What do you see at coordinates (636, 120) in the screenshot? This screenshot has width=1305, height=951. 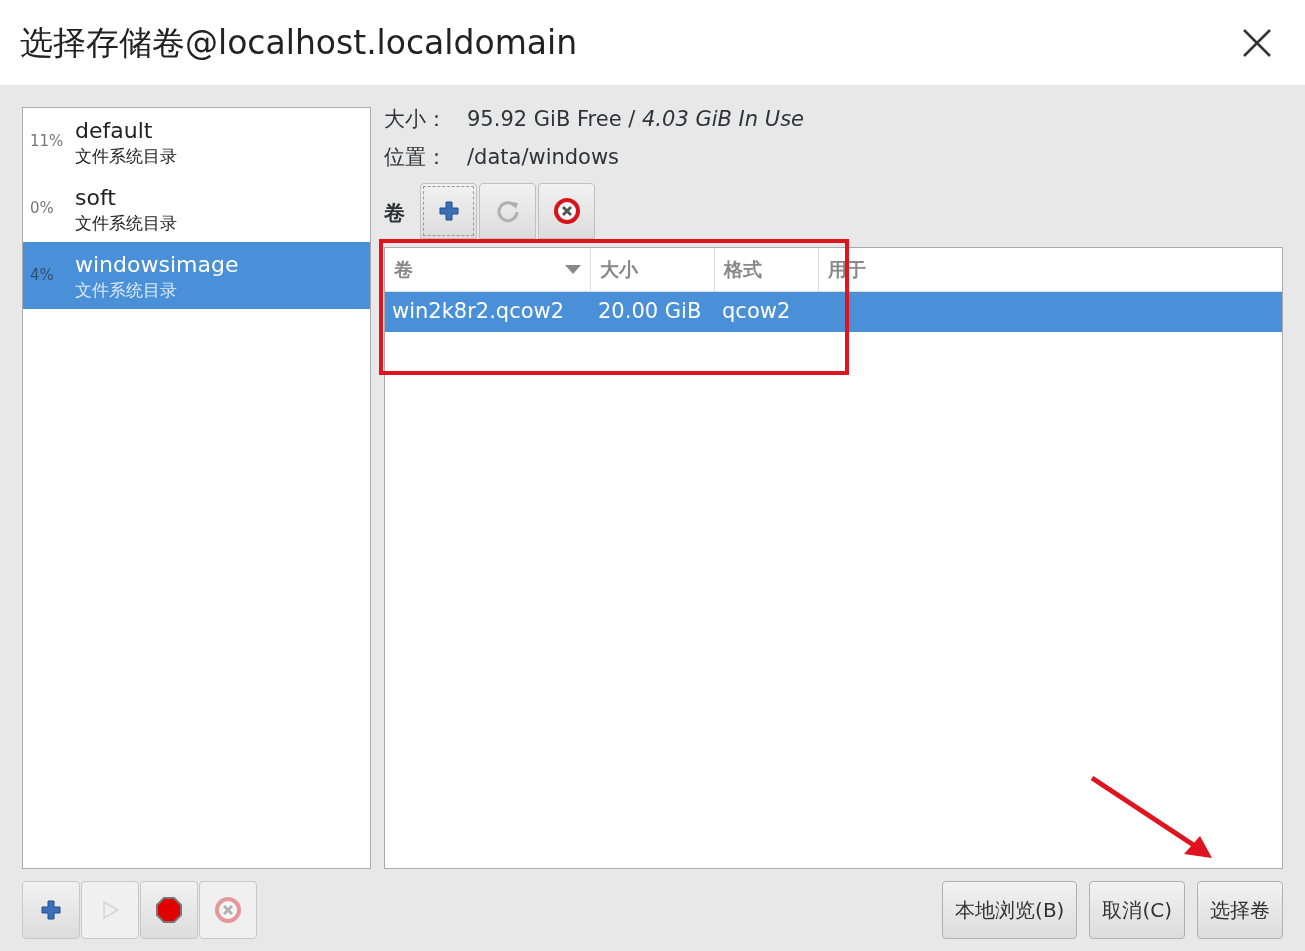 I see `size-value: 95.92 GiB Free / 4.03 GiB In Use` at bounding box center [636, 120].